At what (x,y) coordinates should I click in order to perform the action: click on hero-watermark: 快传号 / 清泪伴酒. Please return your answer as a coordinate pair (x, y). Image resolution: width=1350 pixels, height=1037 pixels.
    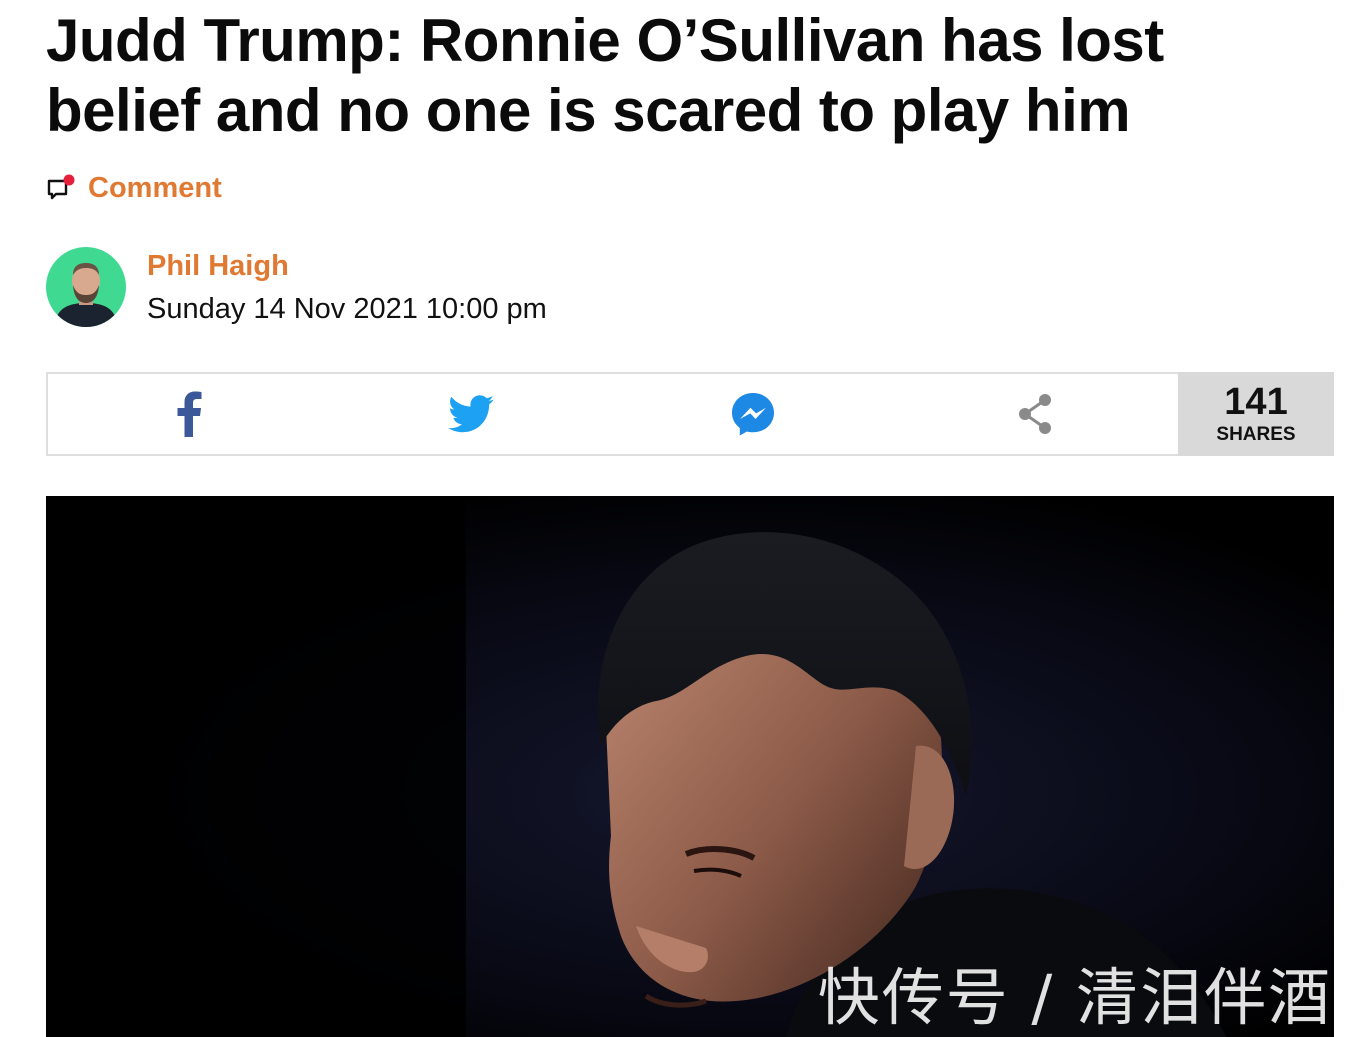
    Looking at the image, I should click on (1074, 997).